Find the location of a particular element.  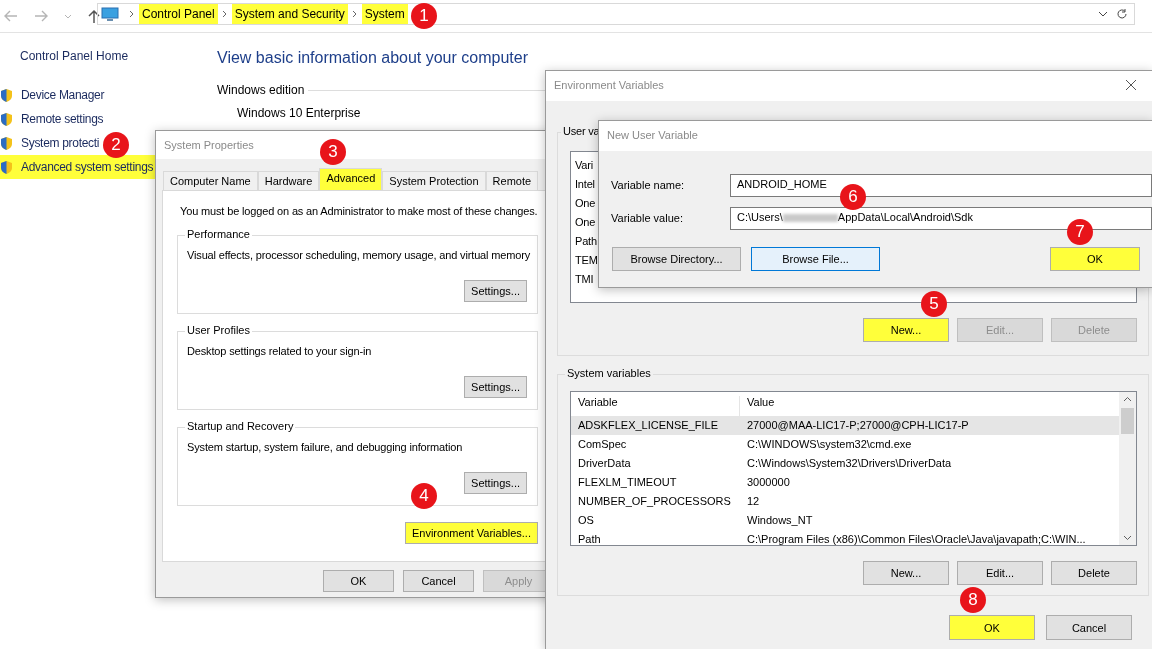

group-description: System startup, system failure, and debugging information is located at coordinates (325, 448).